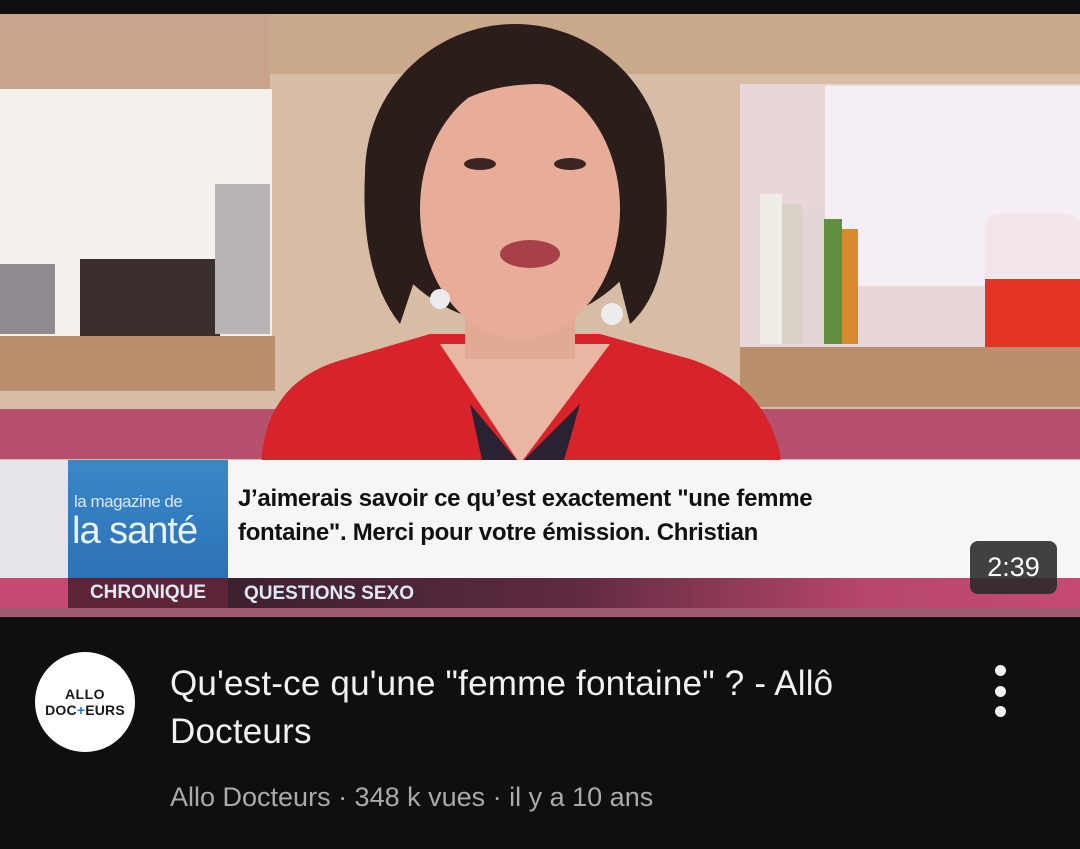 Image resolution: width=1080 pixels, height=849 pixels. Describe the element at coordinates (85, 694) in the screenshot. I see `avatar-text-line-1: ALLO` at that location.